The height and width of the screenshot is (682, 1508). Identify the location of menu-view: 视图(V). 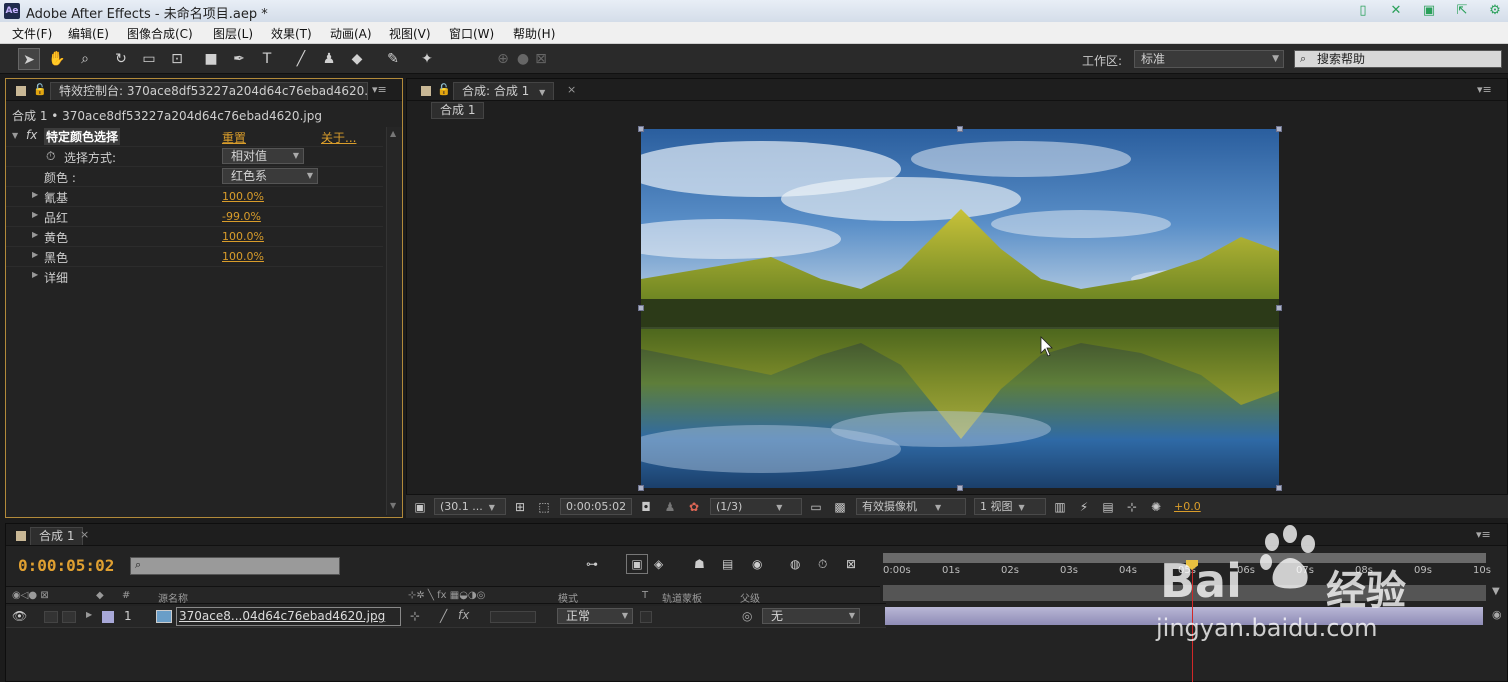
(410, 33).